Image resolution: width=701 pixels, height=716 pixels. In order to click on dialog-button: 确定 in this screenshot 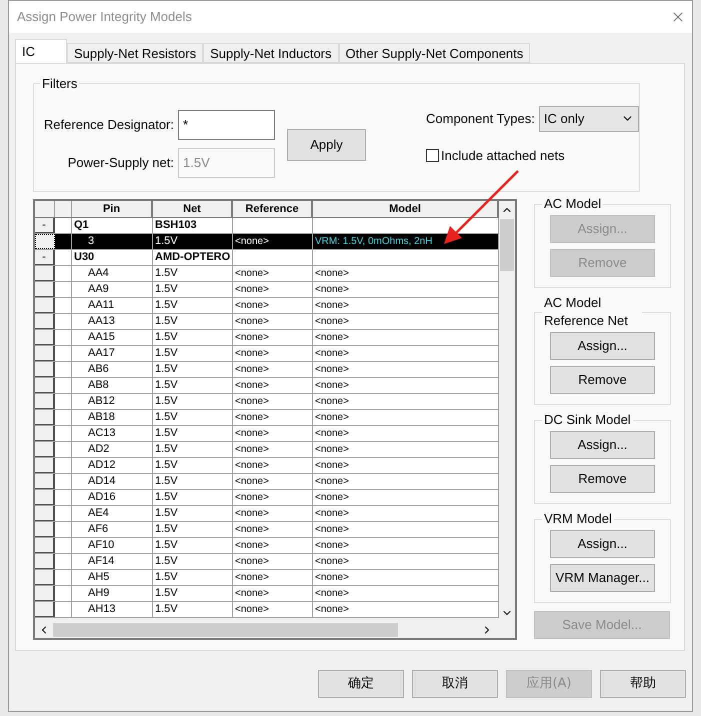, I will do `click(361, 684)`.